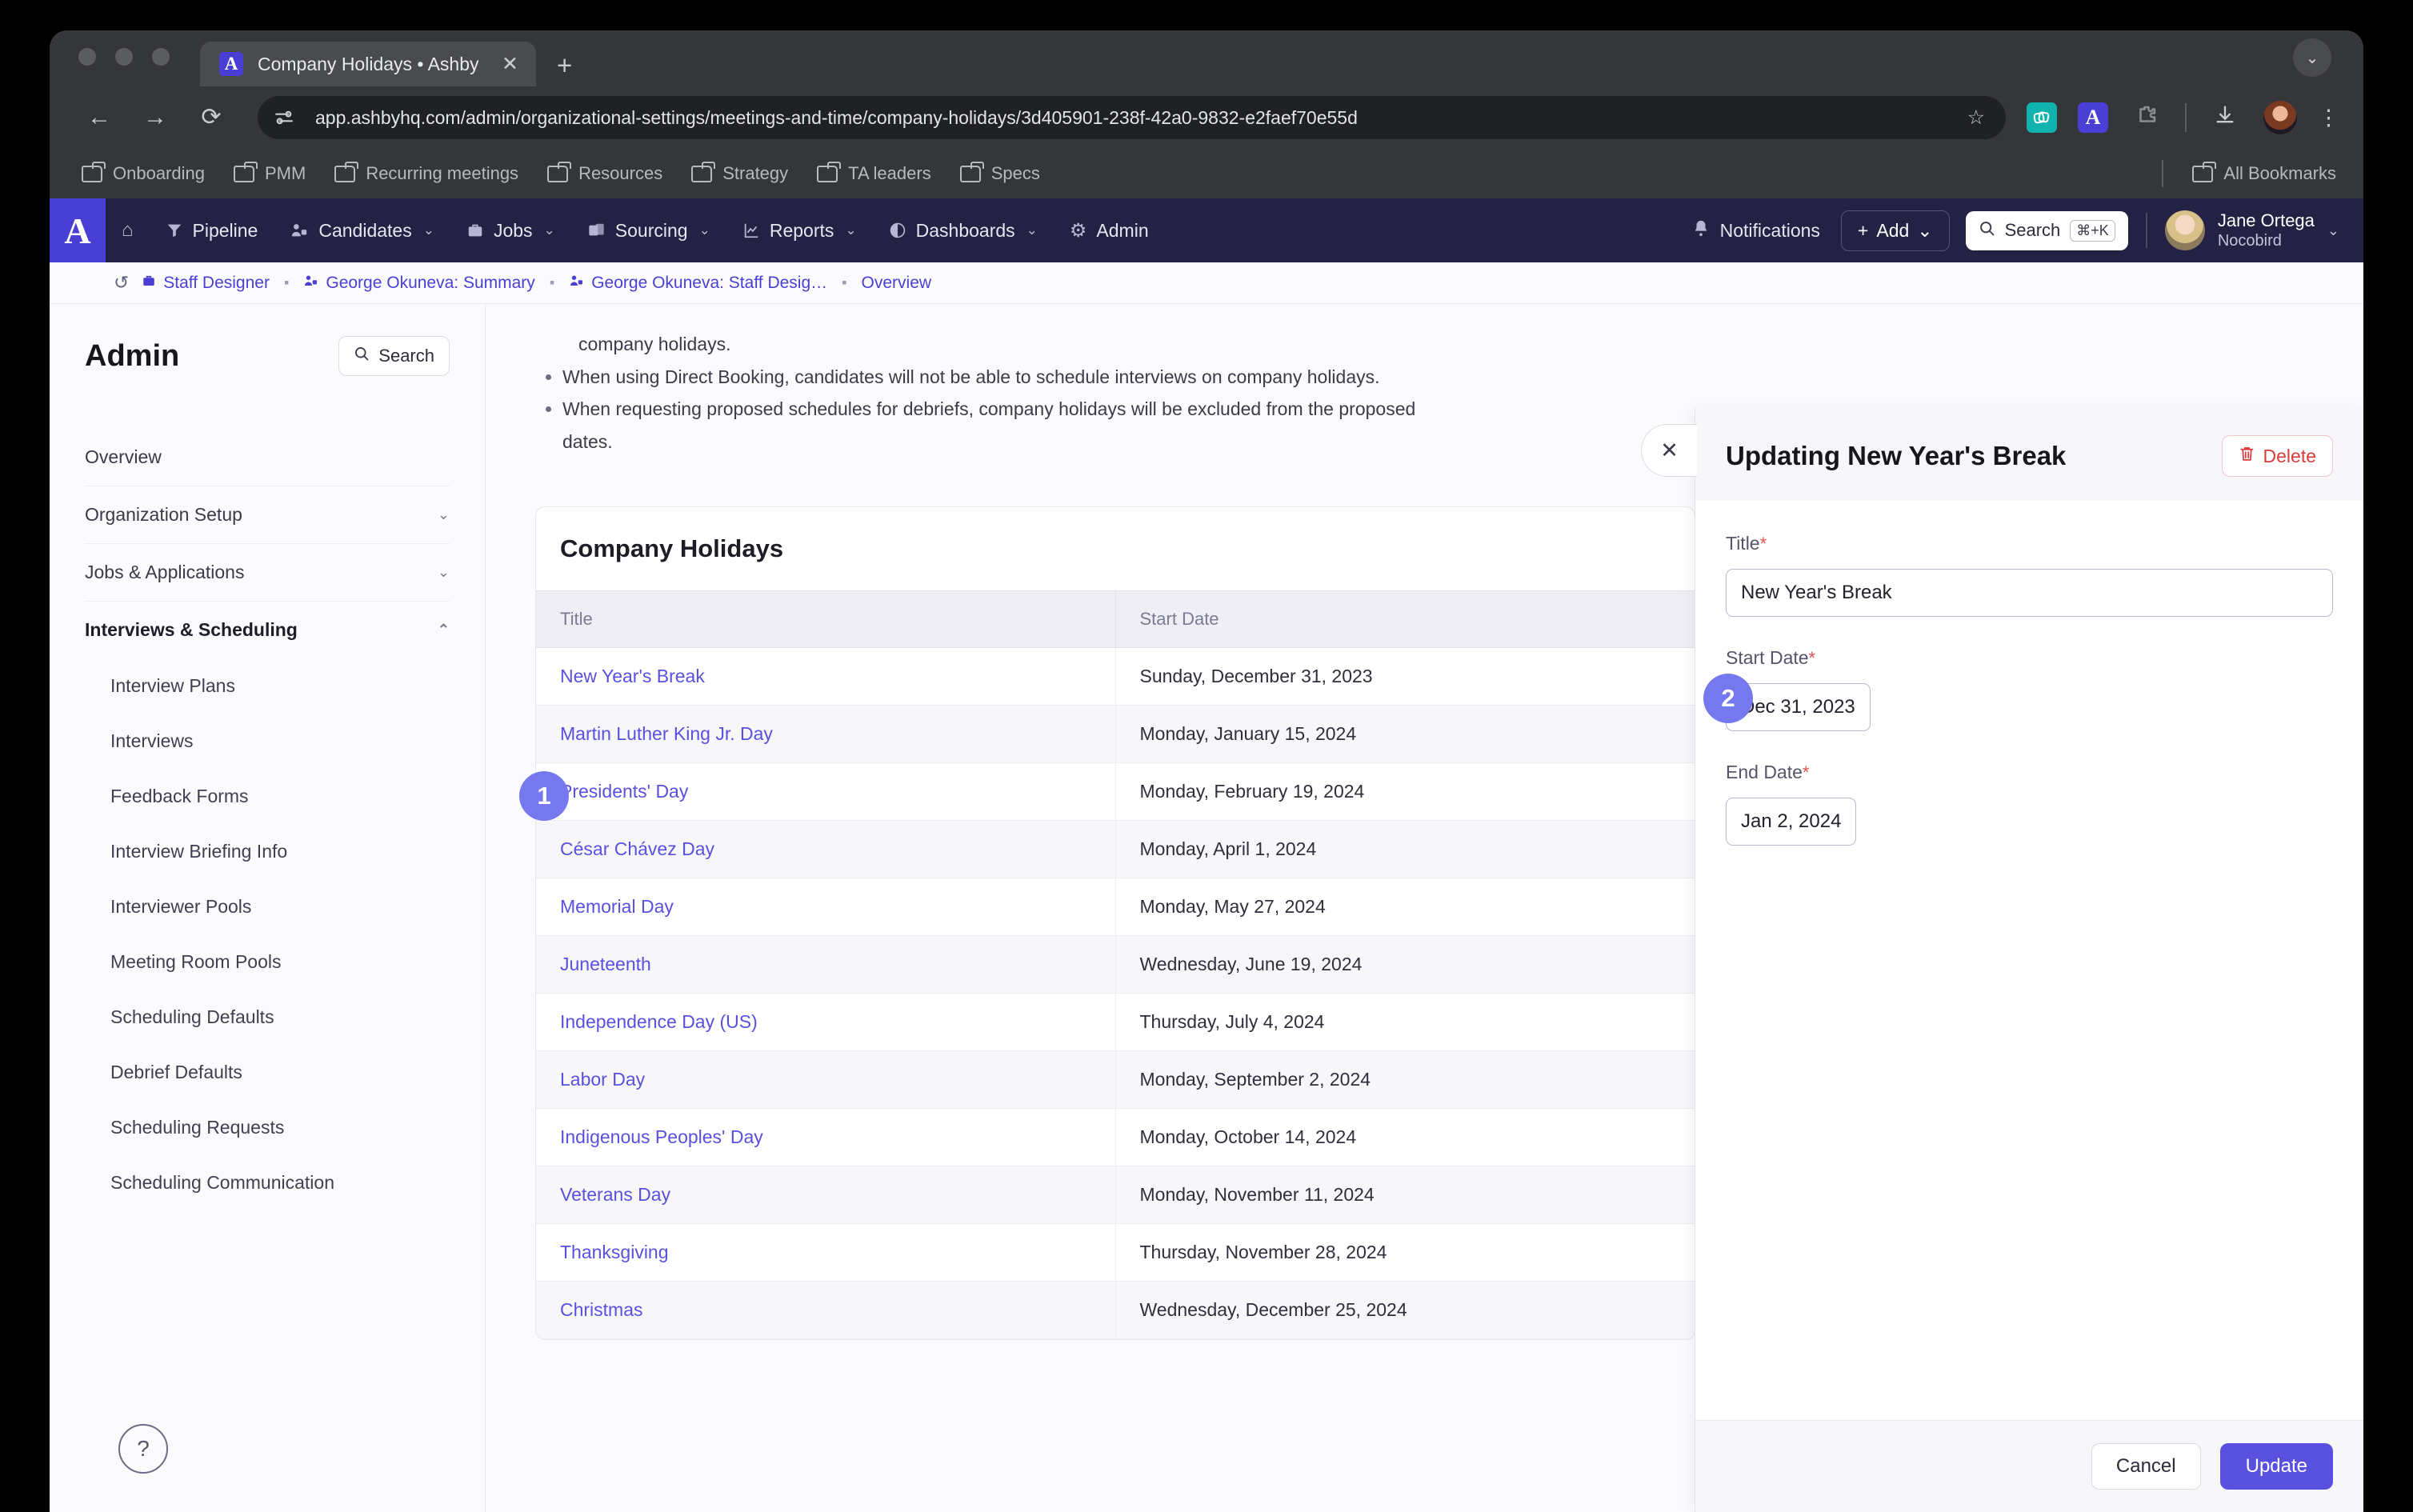 Image resolution: width=2413 pixels, height=1512 pixels. What do you see at coordinates (2251, 231) in the screenshot?
I see `user-menu: Jane Ortega Nocobird ⌄` at bounding box center [2251, 231].